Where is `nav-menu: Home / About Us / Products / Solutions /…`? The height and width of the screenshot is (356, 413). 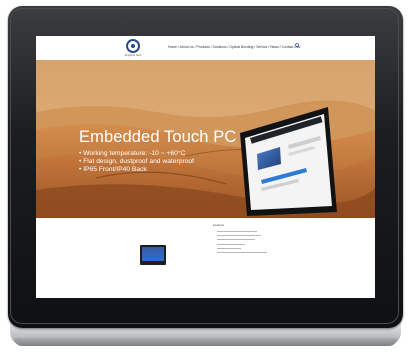
nav-menu: Home / About Us / Products / Solutions /… is located at coordinates (234, 47).